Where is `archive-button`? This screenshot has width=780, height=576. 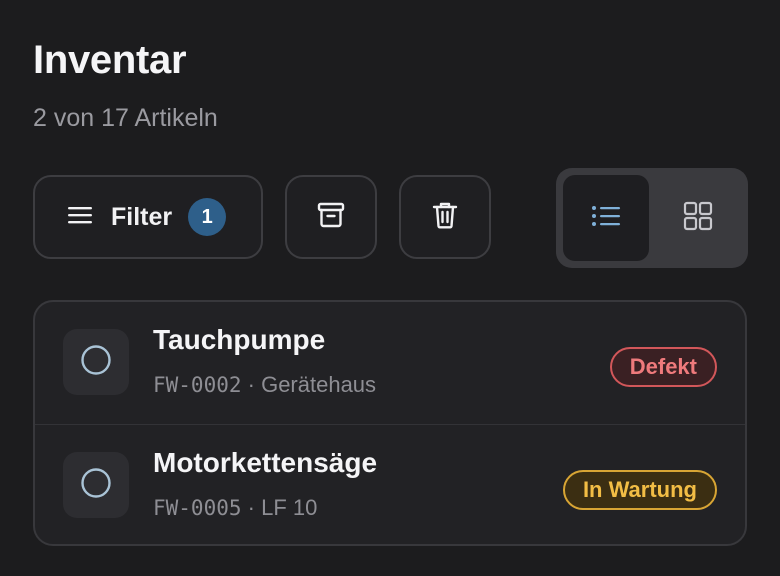 archive-button is located at coordinates (331, 217).